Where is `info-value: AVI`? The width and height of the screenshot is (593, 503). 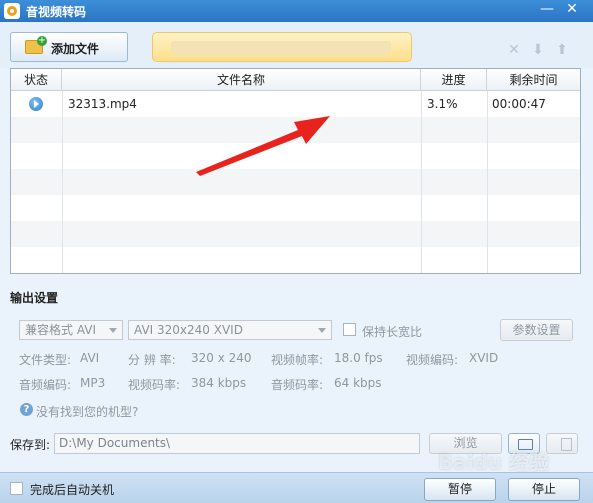 info-value: AVI is located at coordinates (90, 358).